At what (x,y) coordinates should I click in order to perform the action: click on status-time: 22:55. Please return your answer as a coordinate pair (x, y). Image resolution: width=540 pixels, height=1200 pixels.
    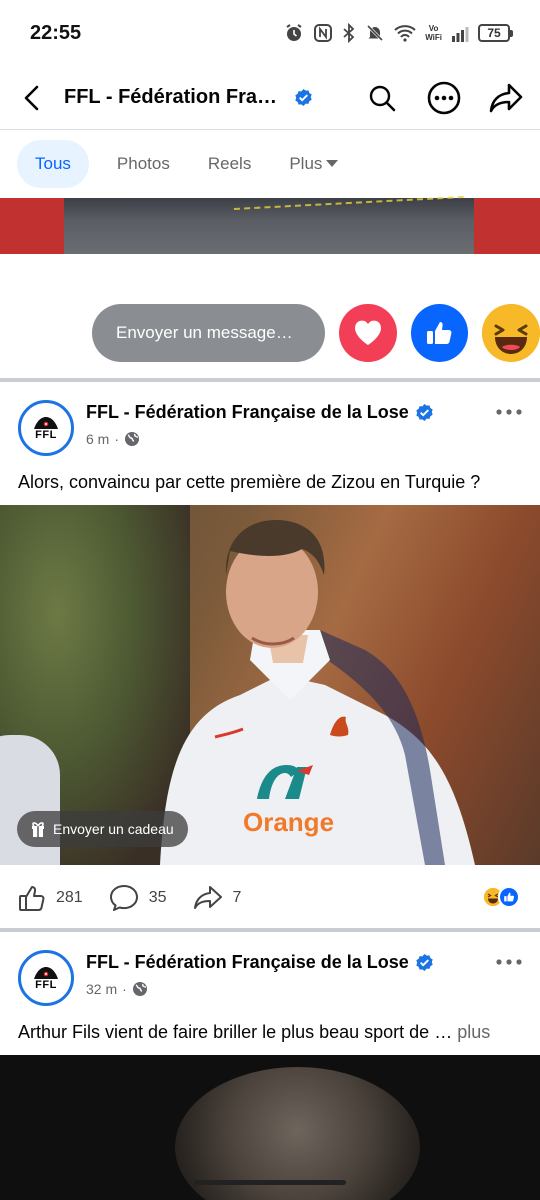
    Looking at the image, I should click on (56, 32).